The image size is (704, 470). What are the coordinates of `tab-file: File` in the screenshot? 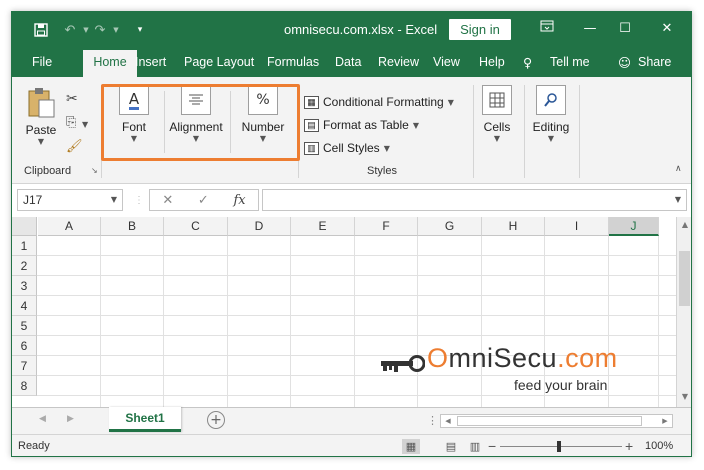 It's located at (42, 62).